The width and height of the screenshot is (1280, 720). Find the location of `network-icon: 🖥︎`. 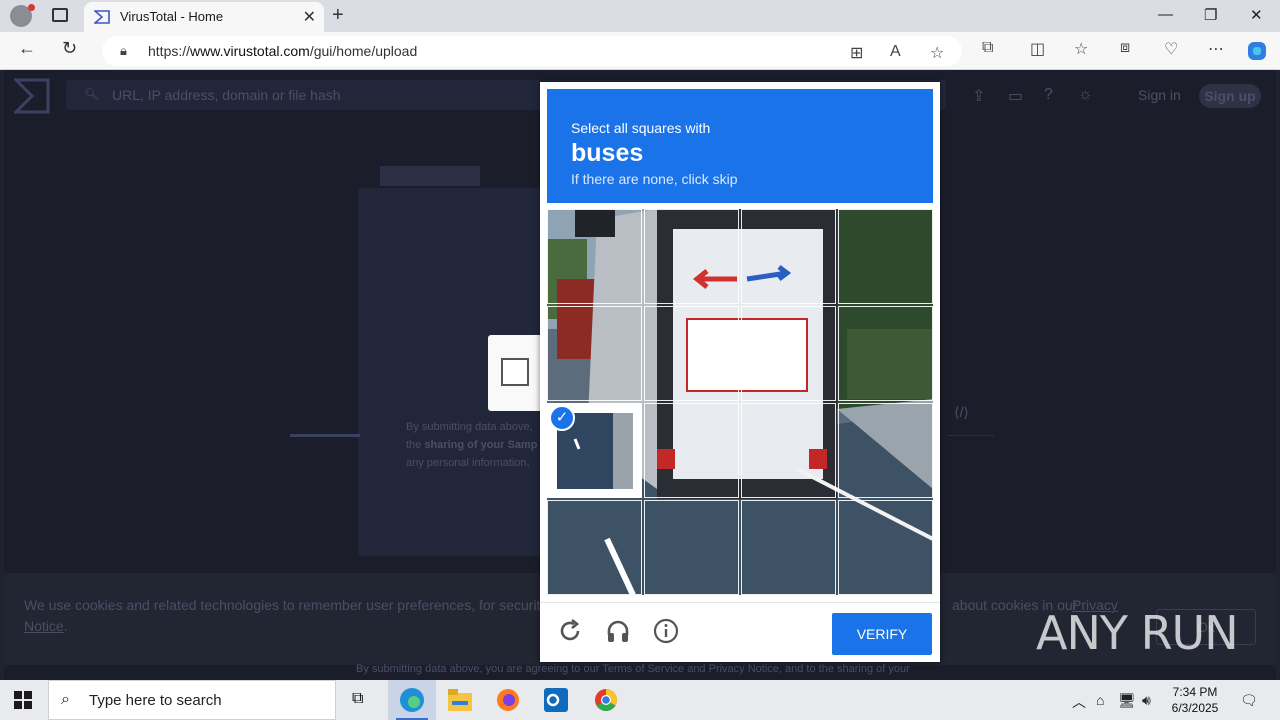

network-icon: 🖥︎ is located at coordinates (1127, 700).